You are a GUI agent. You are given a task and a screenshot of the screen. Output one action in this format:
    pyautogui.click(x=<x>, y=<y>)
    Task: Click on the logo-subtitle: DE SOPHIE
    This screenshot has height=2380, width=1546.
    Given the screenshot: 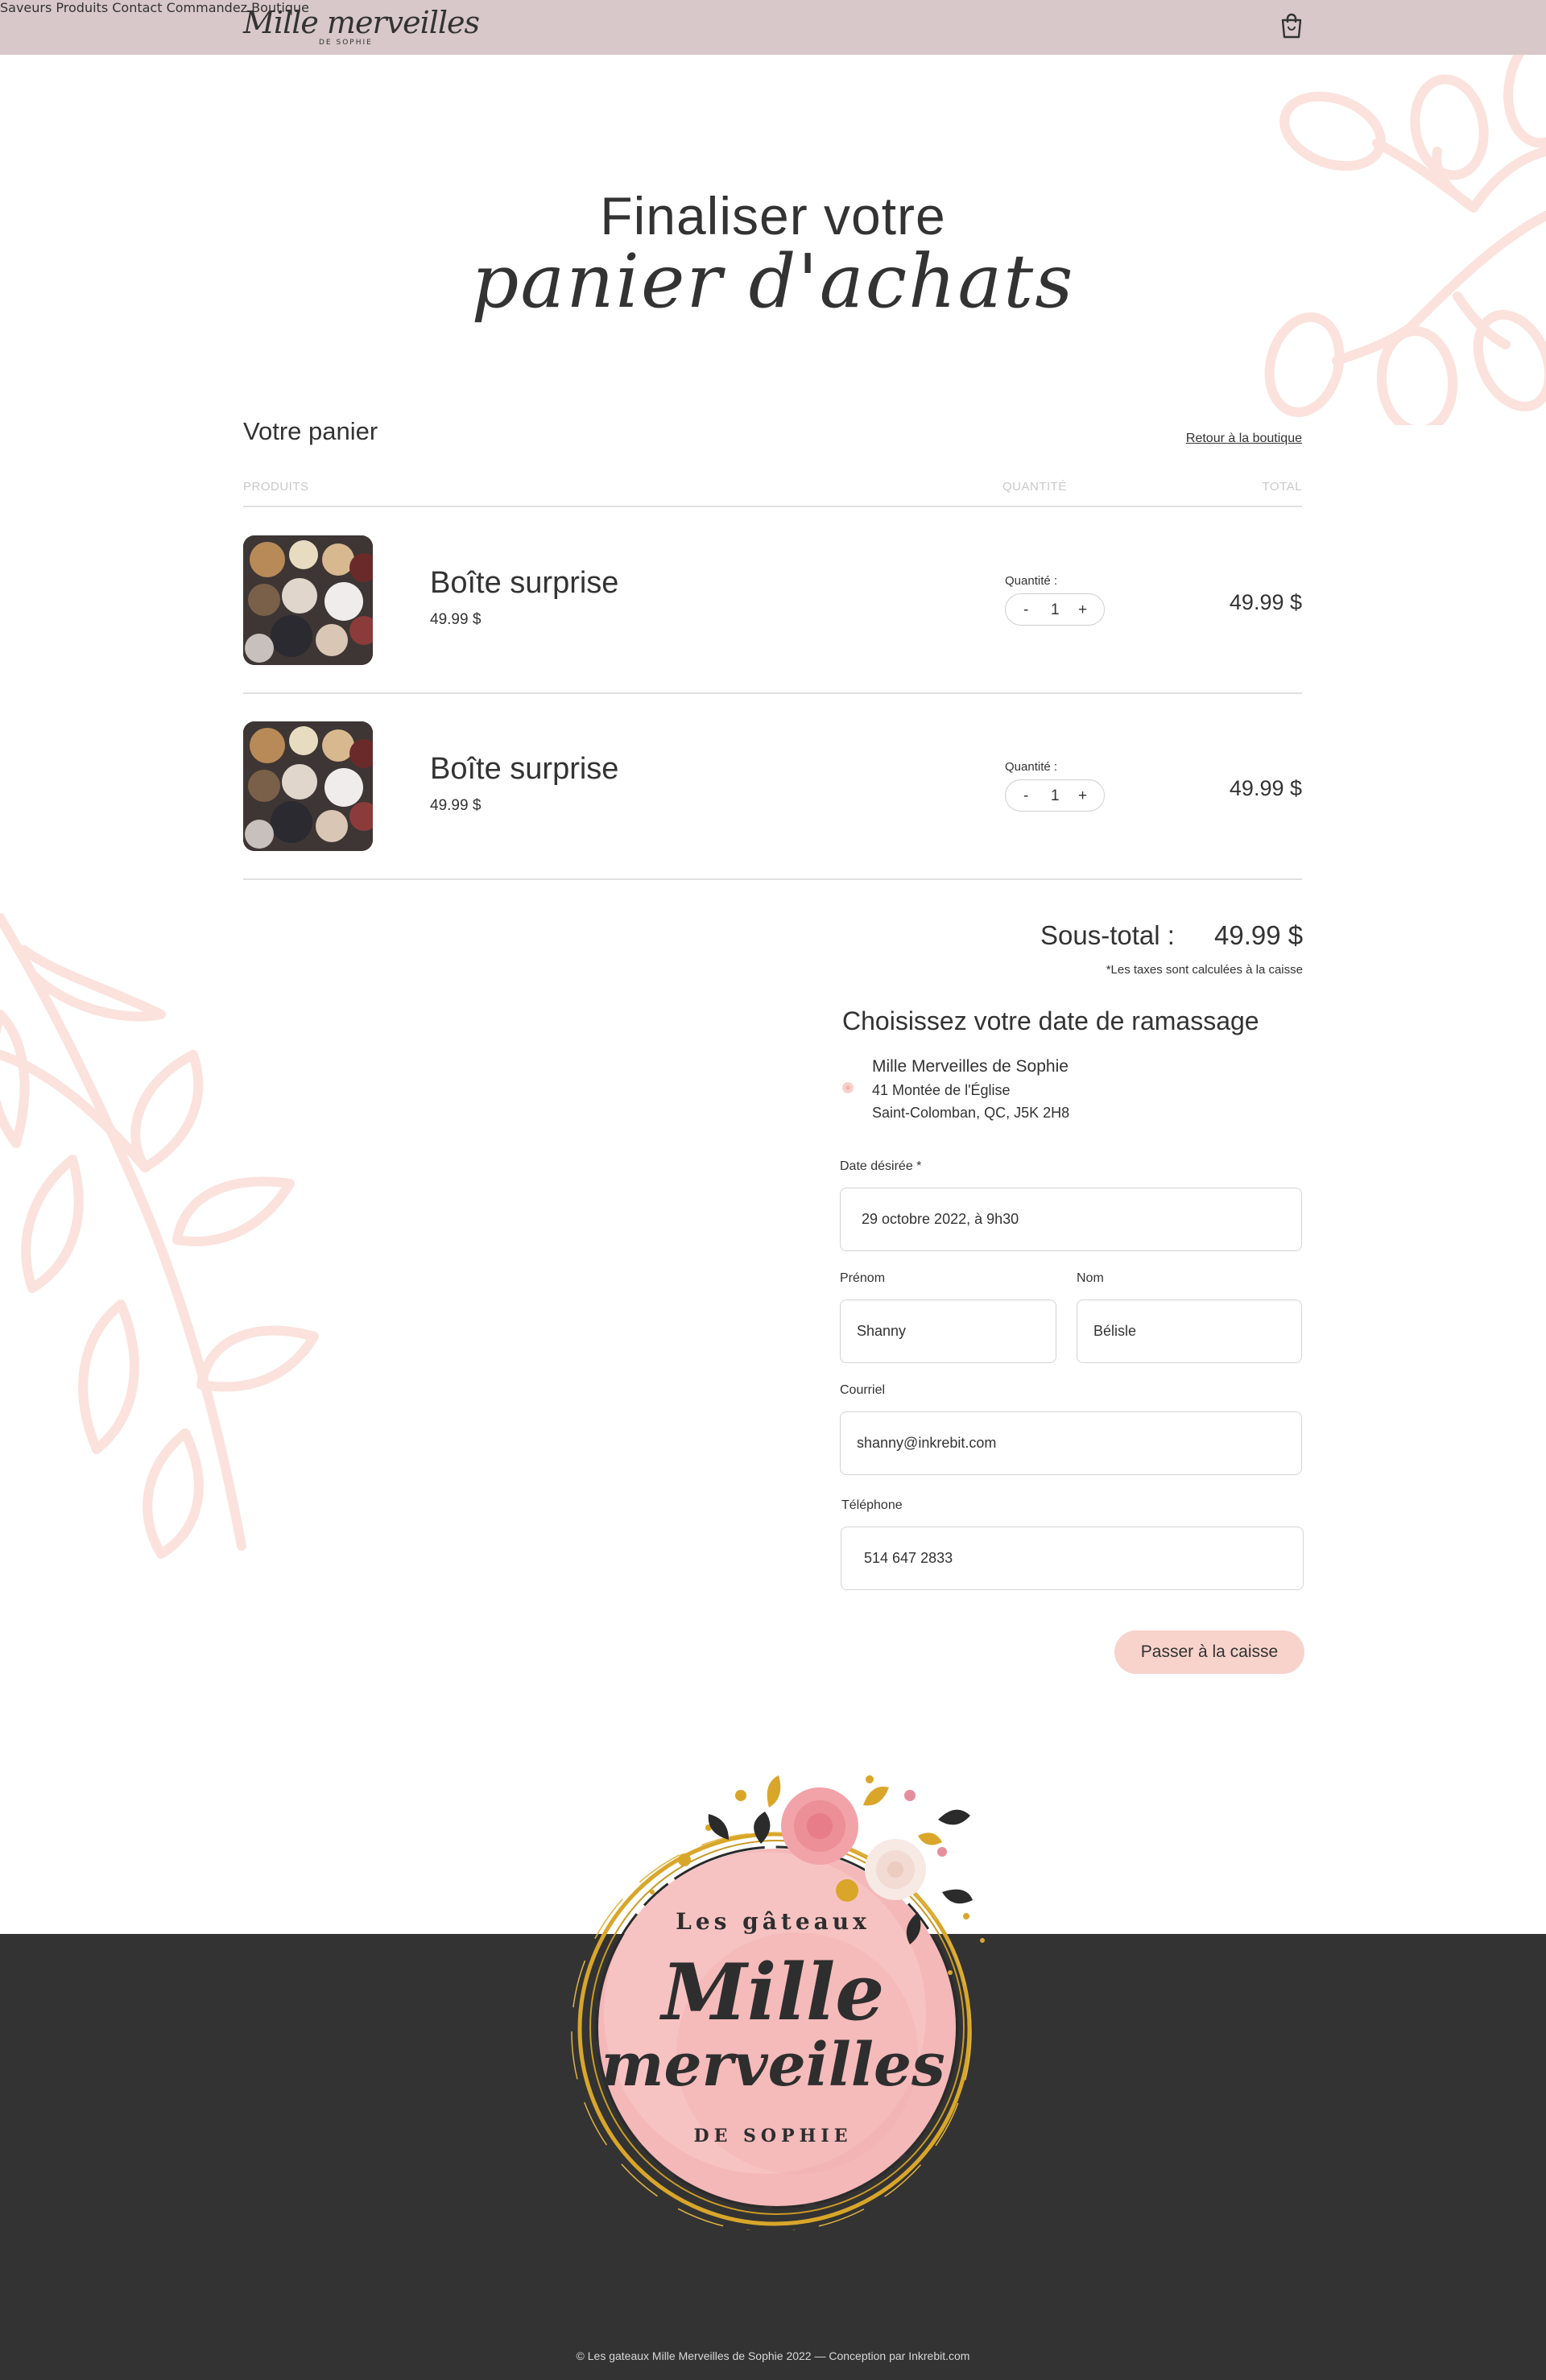 What is the action you would take?
    pyautogui.click(x=346, y=43)
    